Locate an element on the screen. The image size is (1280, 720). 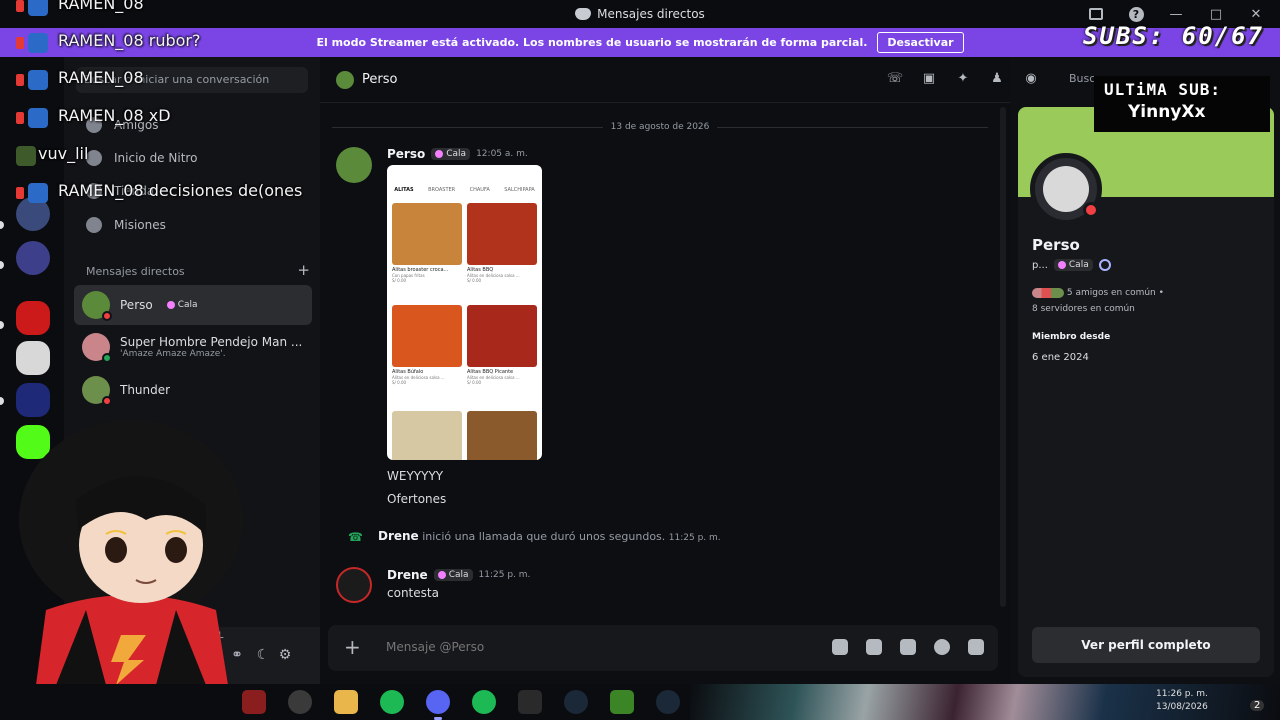
maximize-button: □ is located at coordinates (1216, 14).